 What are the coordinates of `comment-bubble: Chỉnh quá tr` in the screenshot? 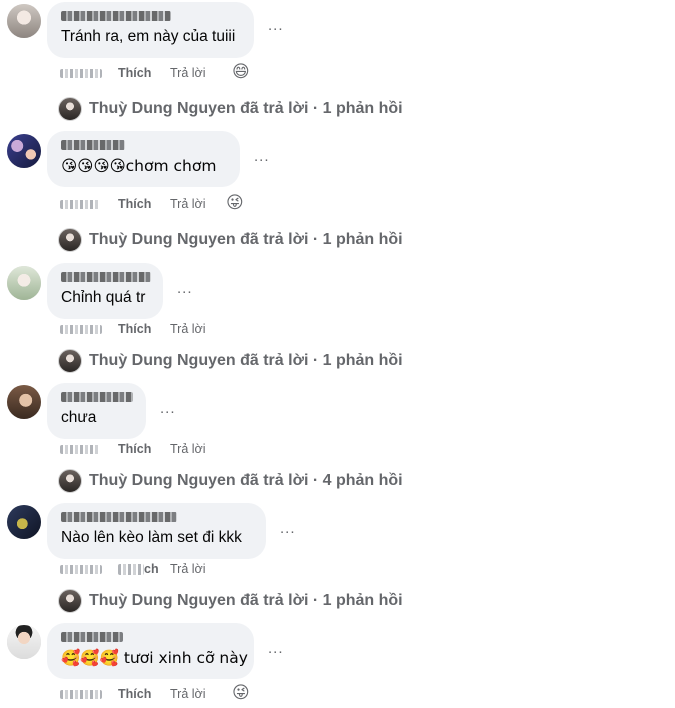 It's located at (105, 291).